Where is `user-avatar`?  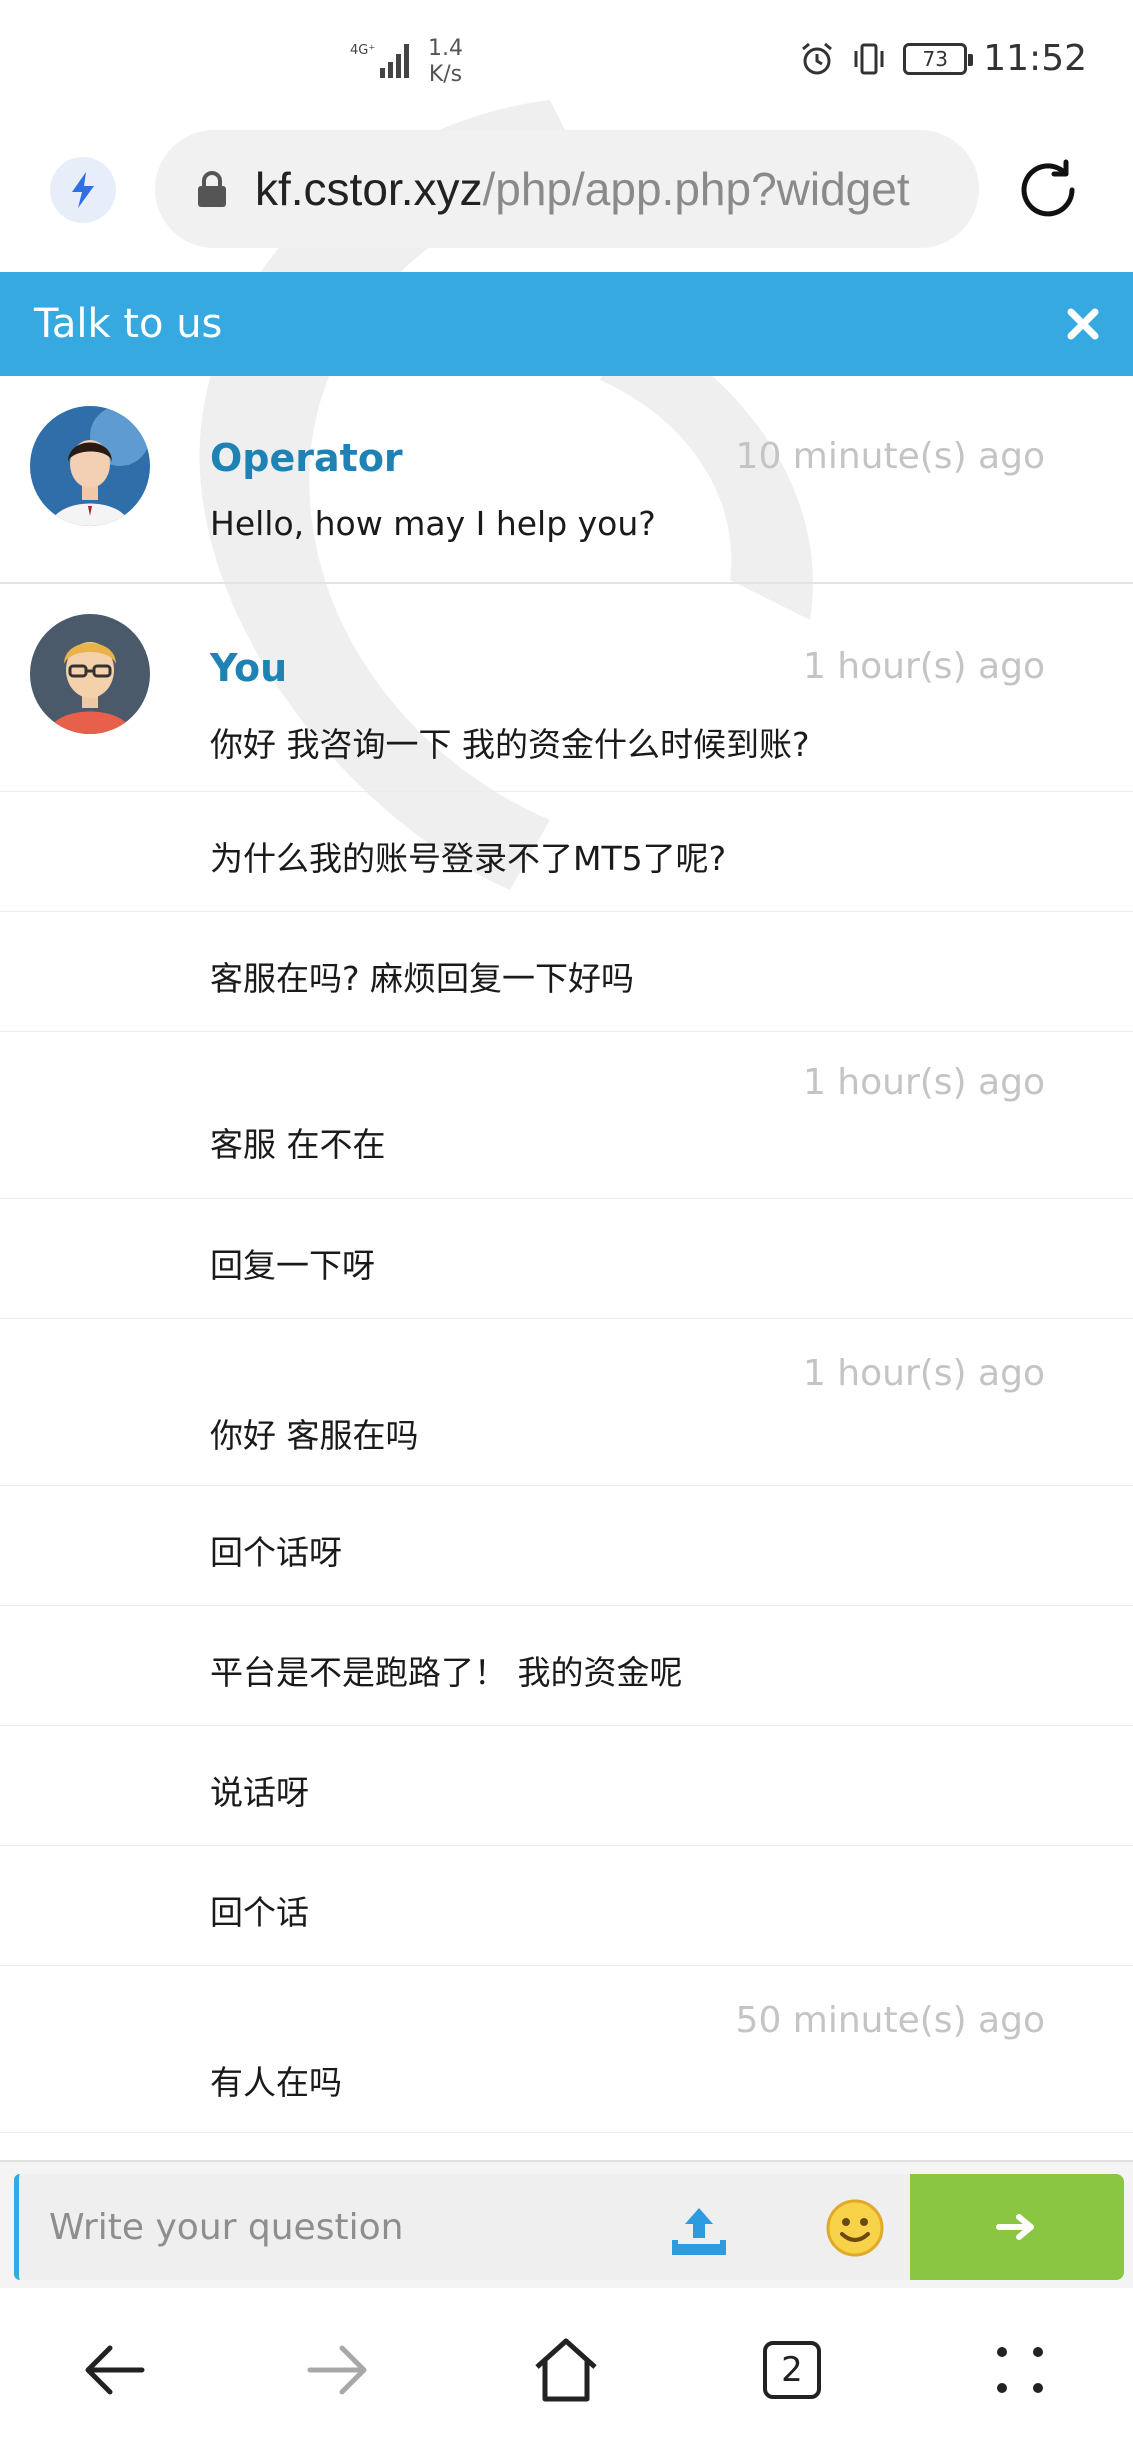
user-avatar is located at coordinates (90, 674).